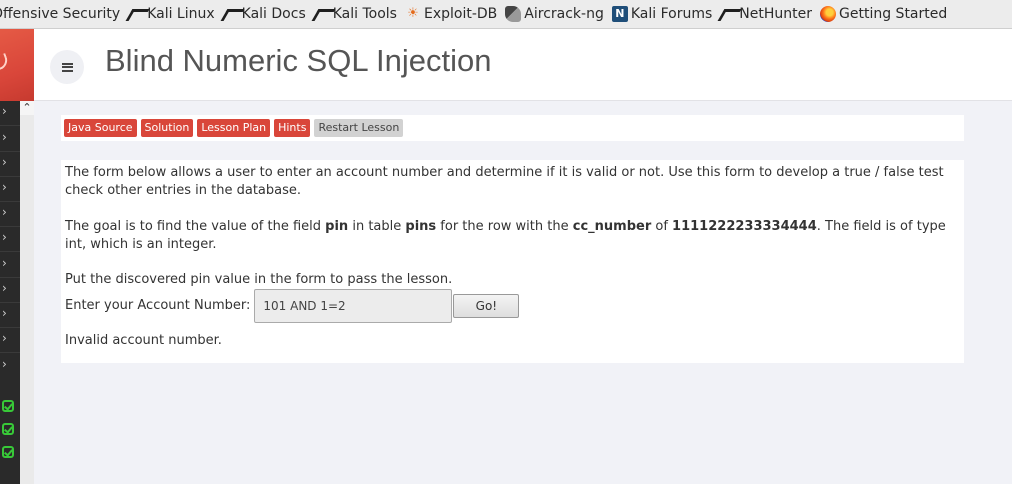 The width and height of the screenshot is (1012, 484). Describe the element at coordinates (27, 292) in the screenshot. I see `sidebar-scroll-track` at that location.